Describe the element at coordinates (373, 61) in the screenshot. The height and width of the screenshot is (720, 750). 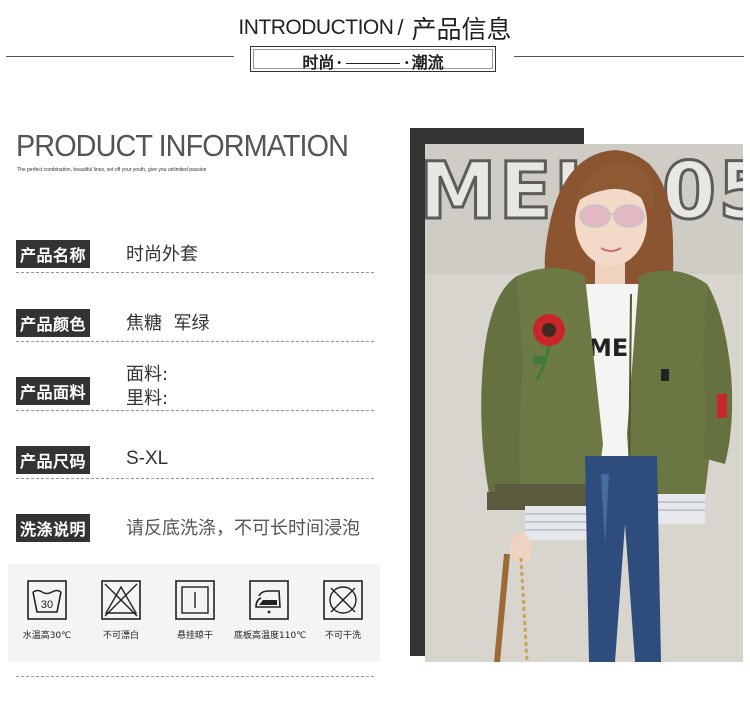
I see `header-tagline: 时尚 · · 潮流` at that location.